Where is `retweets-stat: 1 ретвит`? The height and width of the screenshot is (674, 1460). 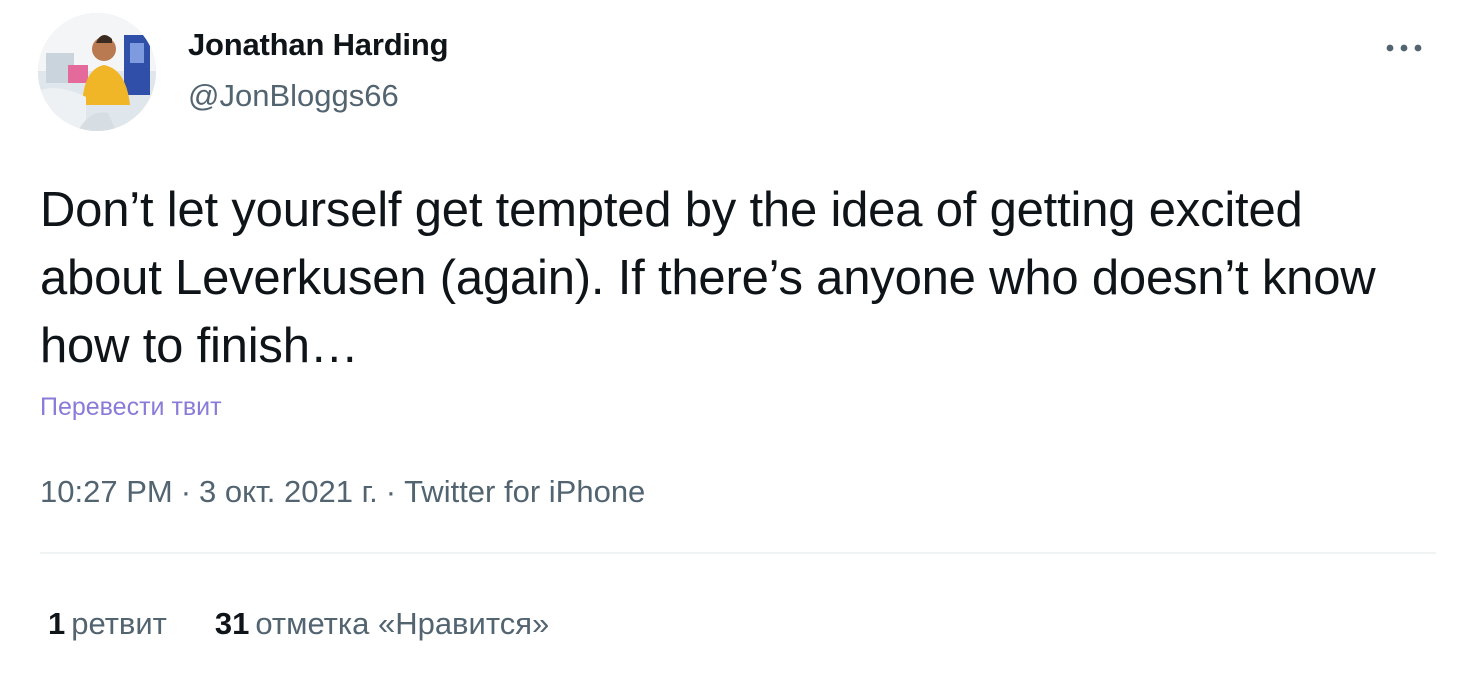
retweets-stat: 1 ретвит is located at coordinates (107, 624).